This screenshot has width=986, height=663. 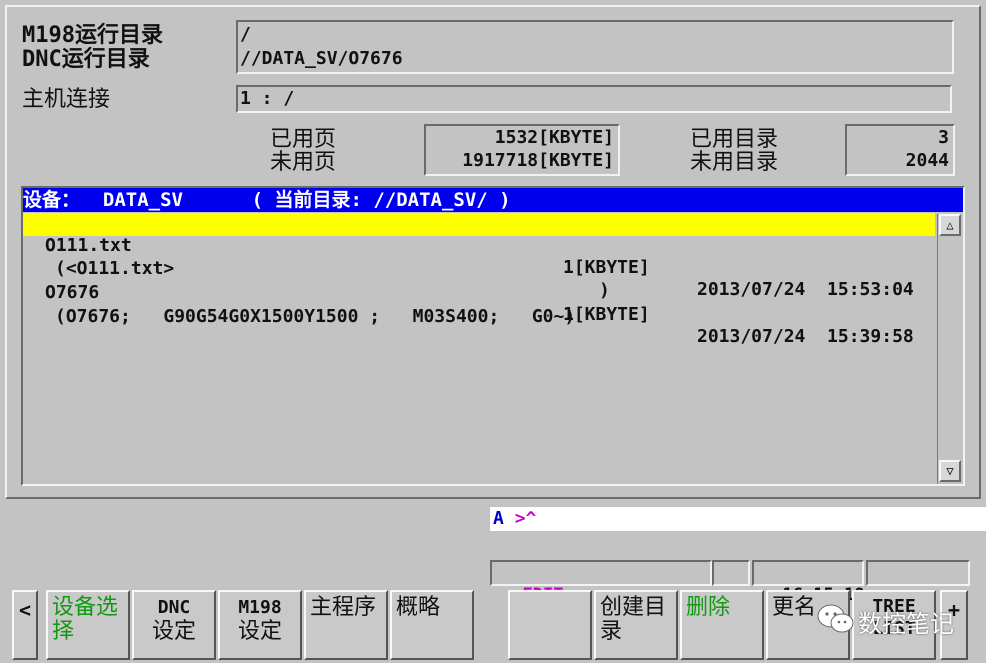 What do you see at coordinates (525, 518) in the screenshot?
I see `command-prompt: >^` at bounding box center [525, 518].